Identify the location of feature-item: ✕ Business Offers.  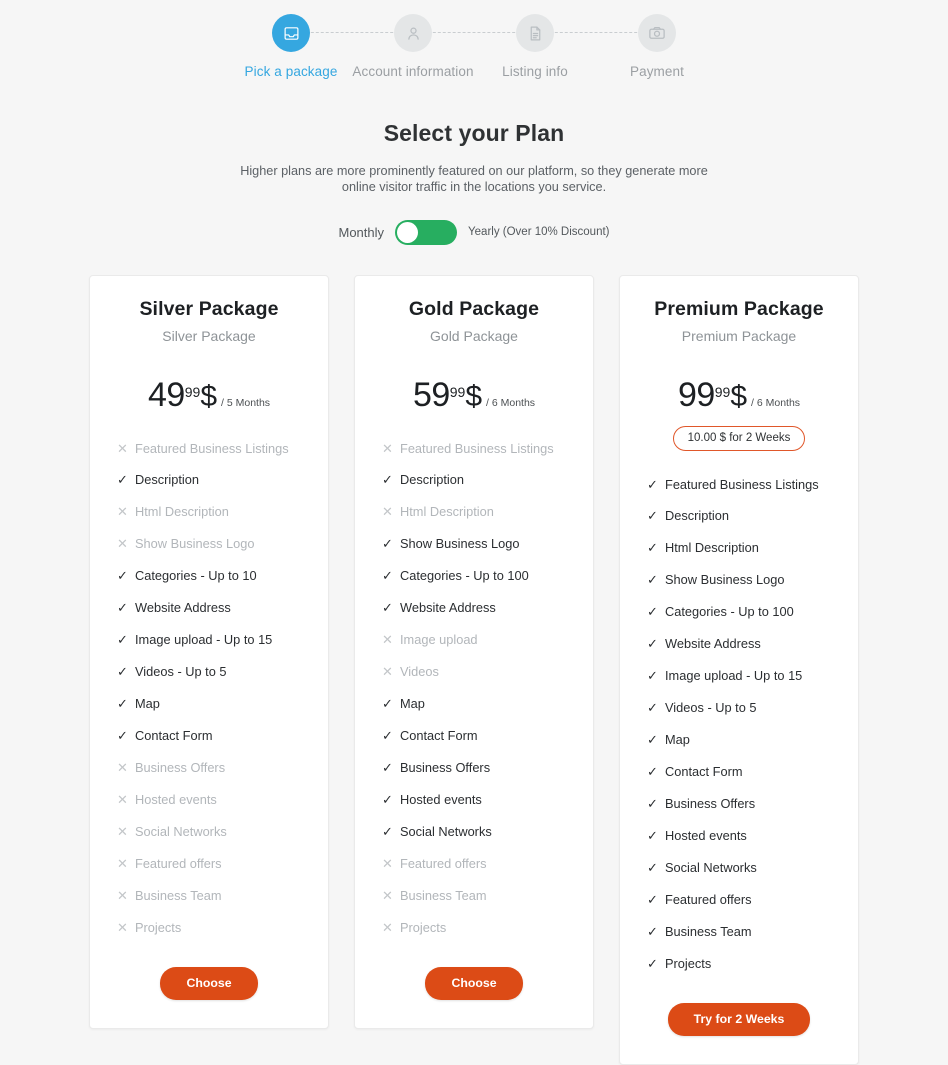
(214, 767).